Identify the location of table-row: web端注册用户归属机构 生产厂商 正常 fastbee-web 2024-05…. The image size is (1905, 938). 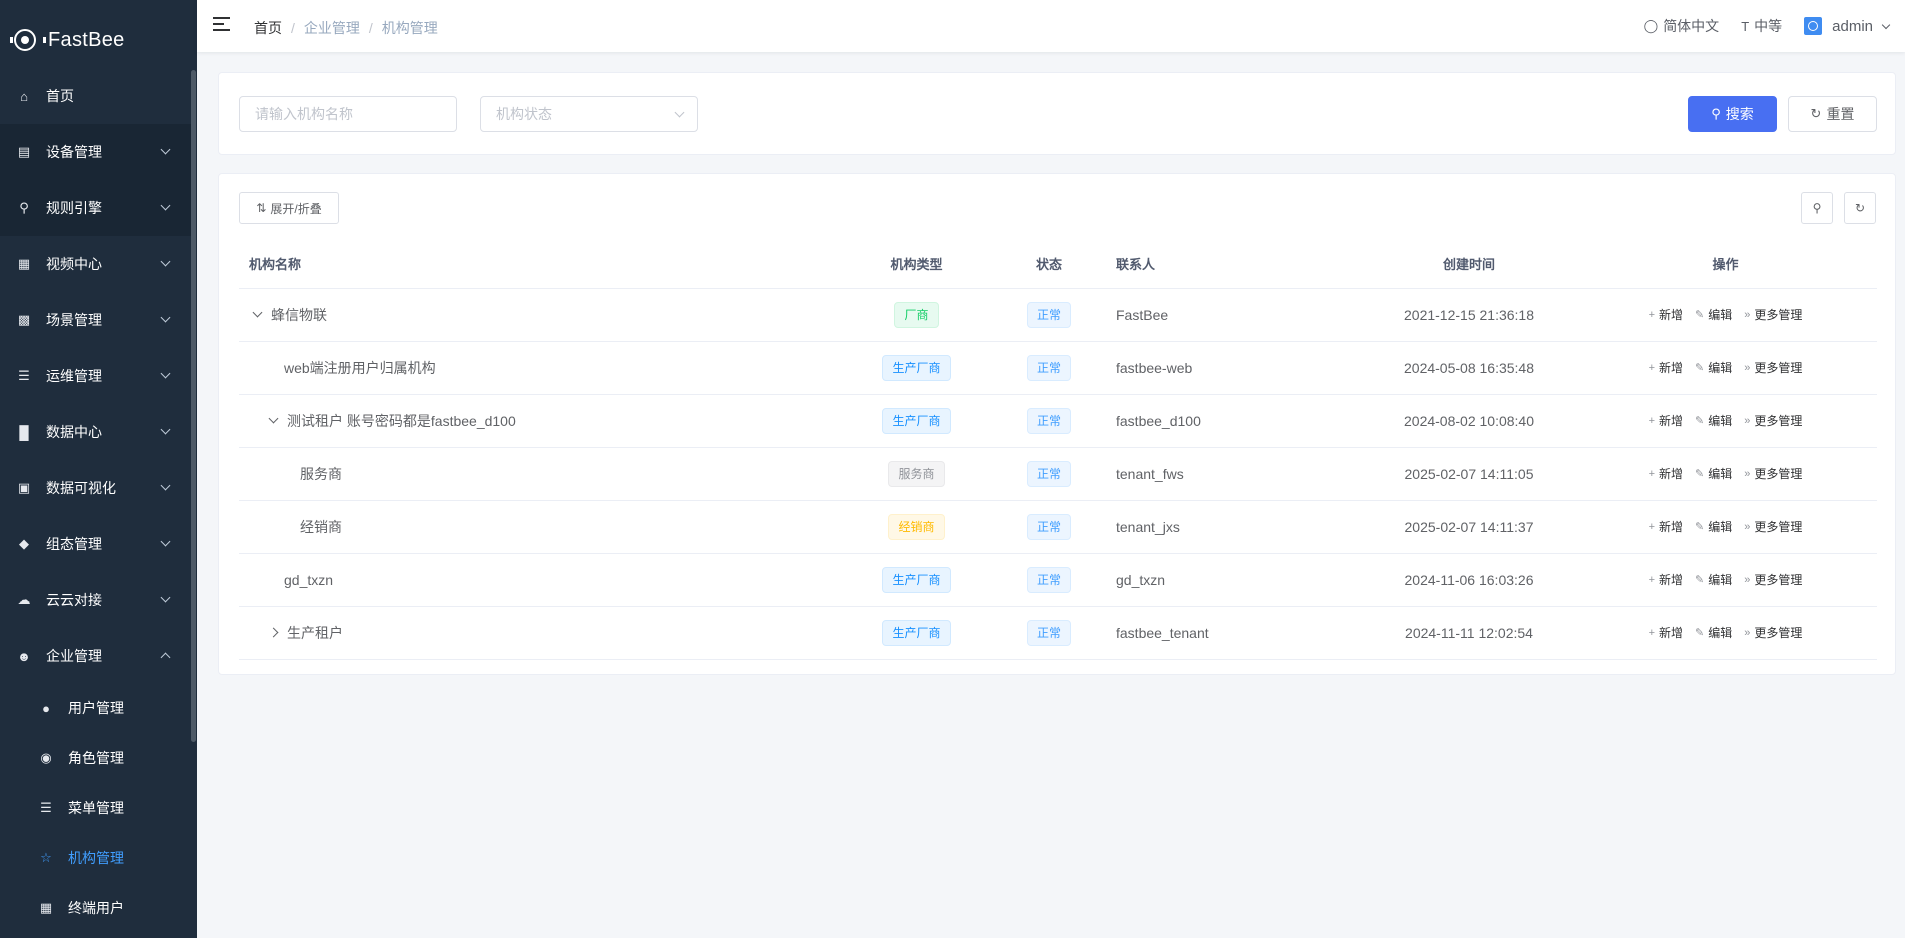
(1058, 368).